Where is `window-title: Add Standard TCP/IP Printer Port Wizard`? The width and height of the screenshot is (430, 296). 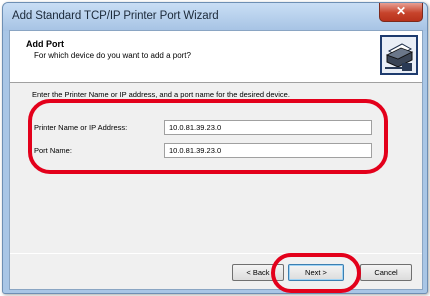
window-title: Add Standard TCP/IP Printer Port Wizard is located at coordinates (115, 16).